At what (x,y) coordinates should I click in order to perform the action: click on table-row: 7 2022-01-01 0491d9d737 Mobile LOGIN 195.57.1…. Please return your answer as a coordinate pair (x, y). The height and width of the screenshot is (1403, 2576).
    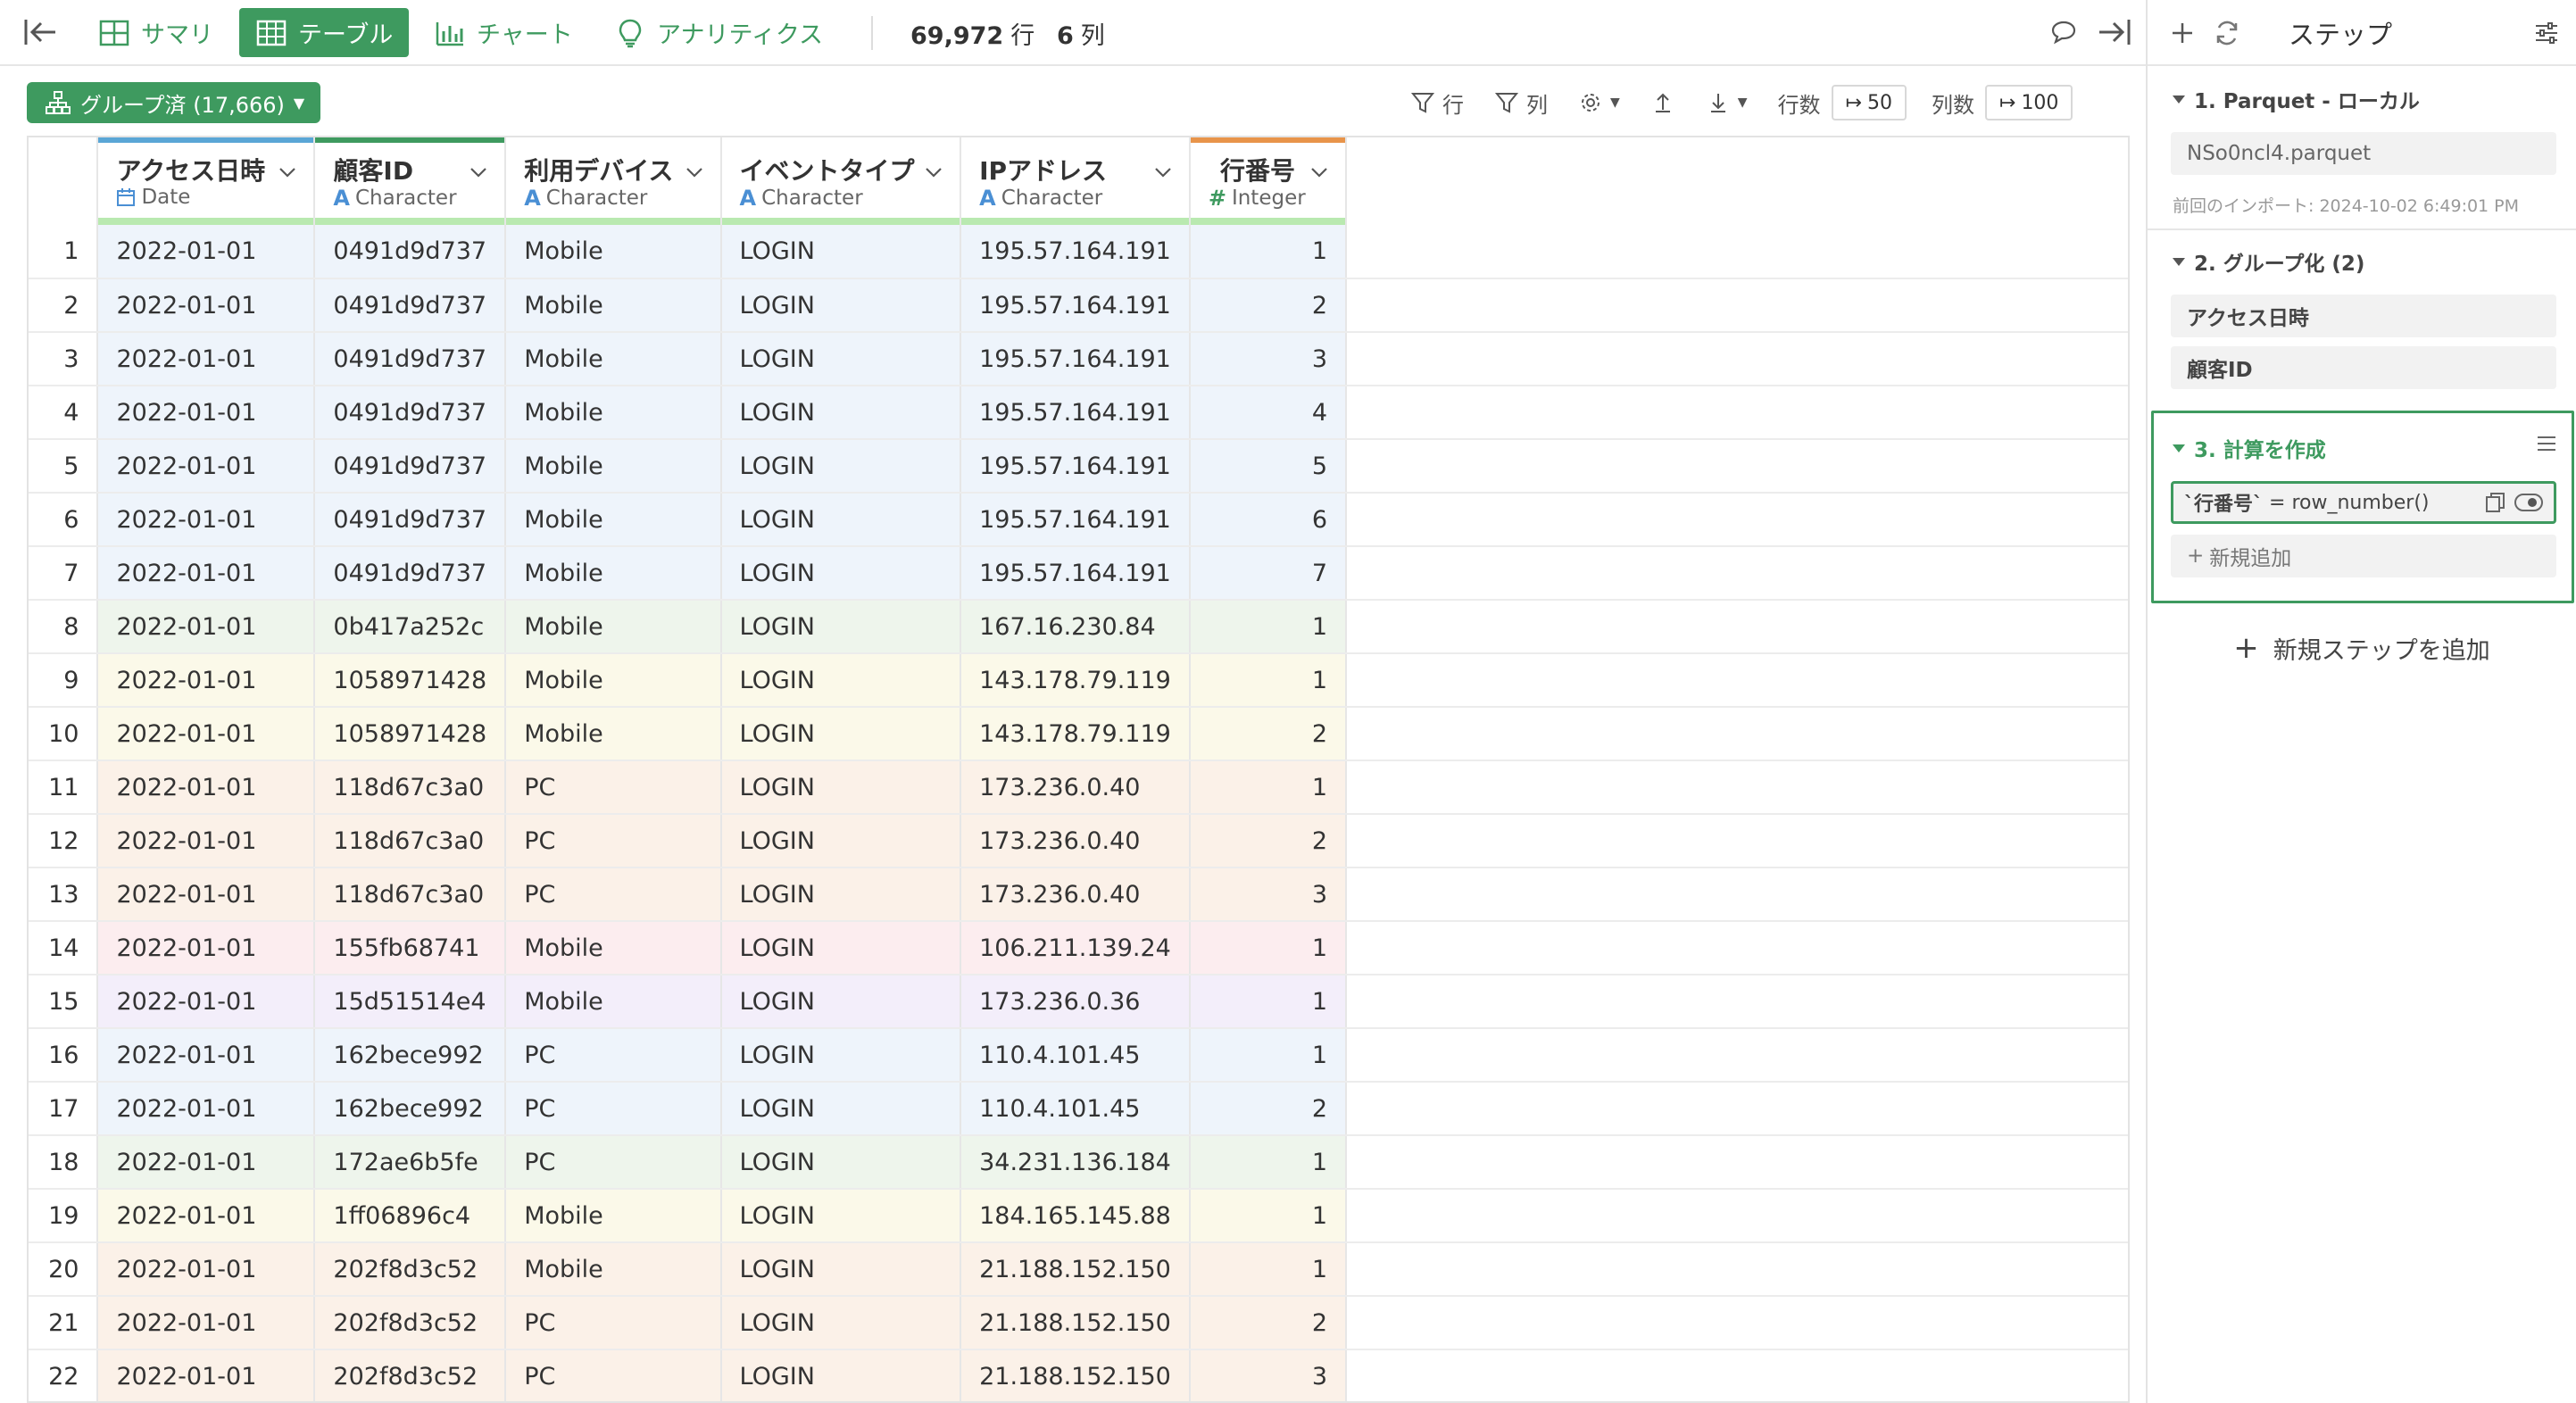
    Looking at the image, I should click on (1078, 573).